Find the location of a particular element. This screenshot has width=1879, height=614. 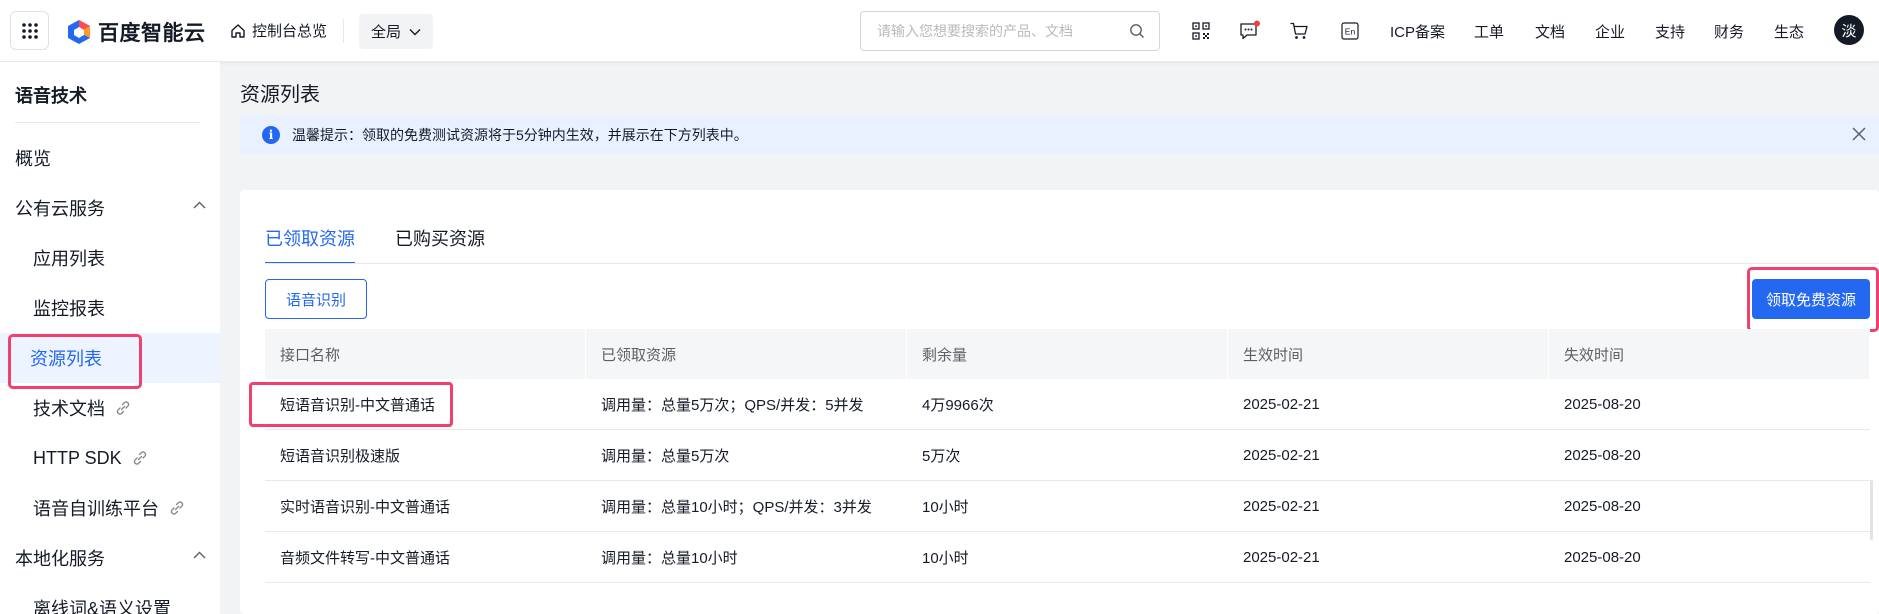

language-icon: En is located at coordinates (1350, 31).